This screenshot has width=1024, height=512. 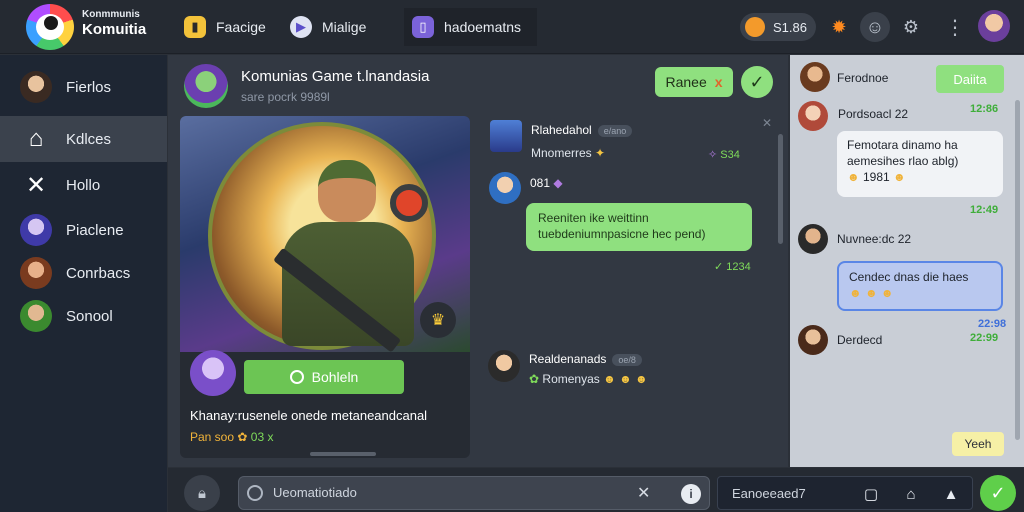 What do you see at coordinates (903, 161) in the screenshot?
I see `bubble-line: aemesihes rlao ablg)` at bounding box center [903, 161].